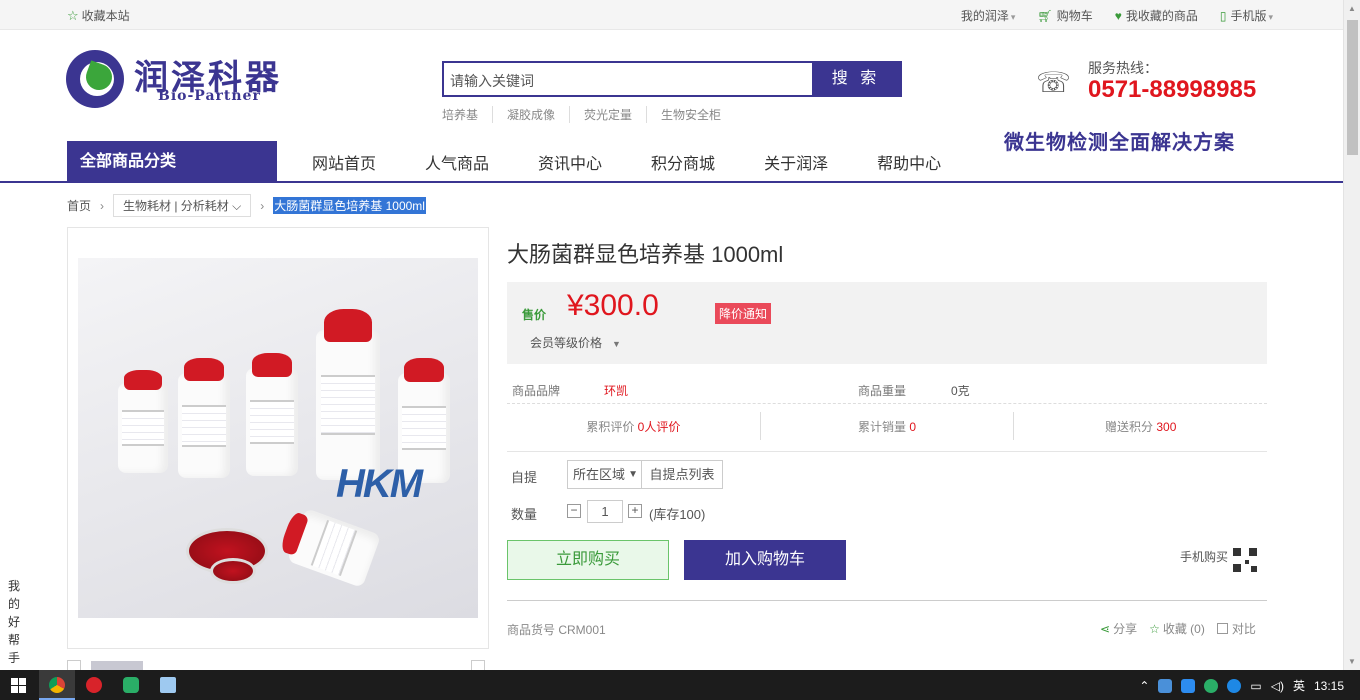 The width and height of the screenshot is (1360, 700). I want to click on price-box: 售价 ¥300.0 降价通知 会员等级价格 ▼, so click(887, 323).